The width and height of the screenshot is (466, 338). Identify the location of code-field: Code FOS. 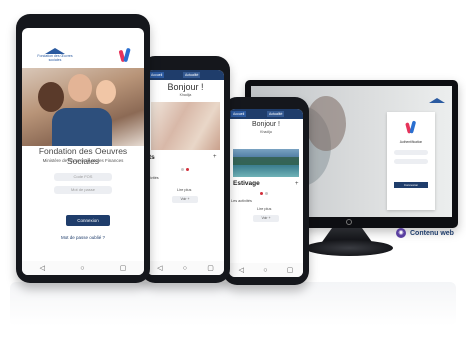
(83, 177).